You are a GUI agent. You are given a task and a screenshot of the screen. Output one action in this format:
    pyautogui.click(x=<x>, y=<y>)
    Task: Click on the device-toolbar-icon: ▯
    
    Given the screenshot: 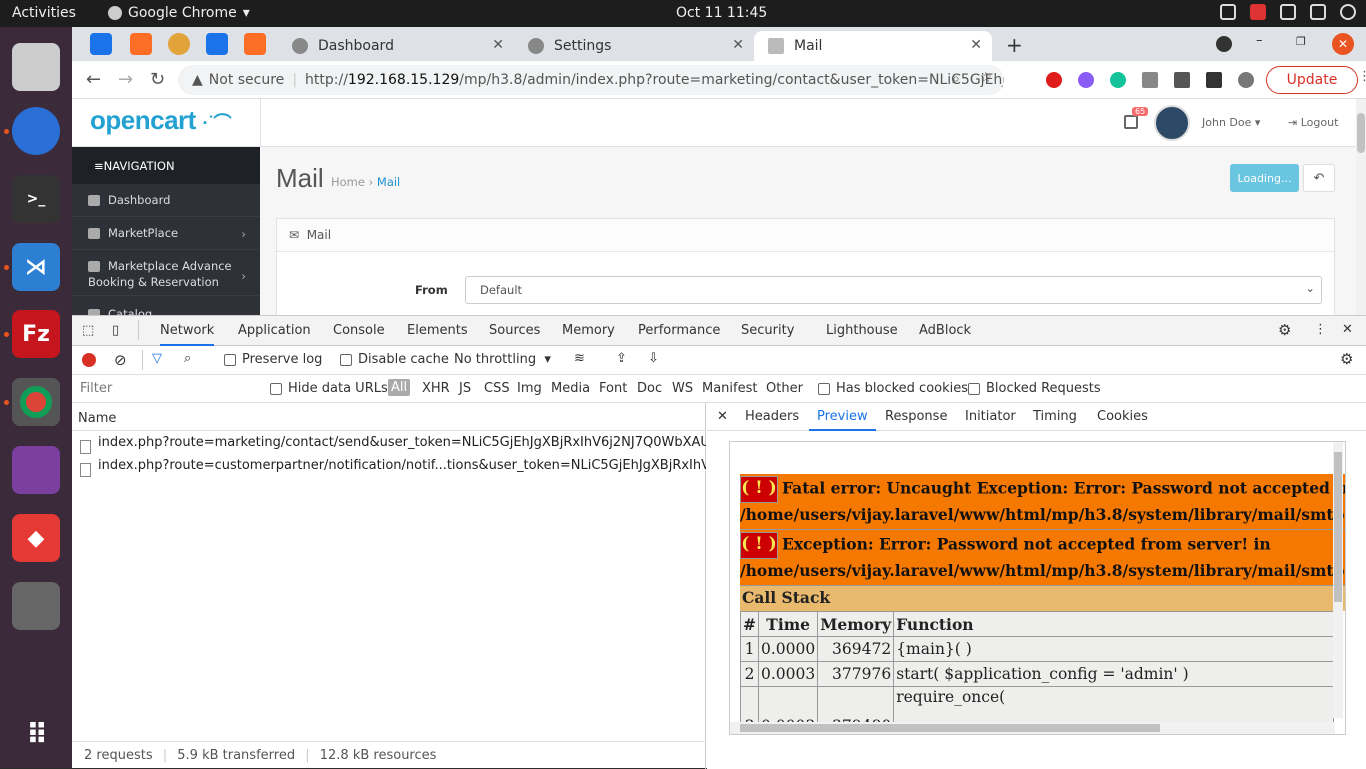 What is the action you would take?
    pyautogui.click(x=115, y=330)
    